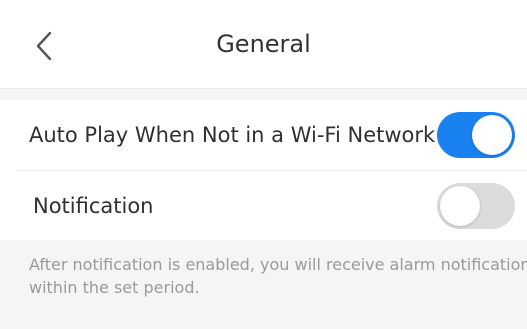 The width and height of the screenshot is (527, 329). I want to click on auto-play-toggle, so click(476, 135).